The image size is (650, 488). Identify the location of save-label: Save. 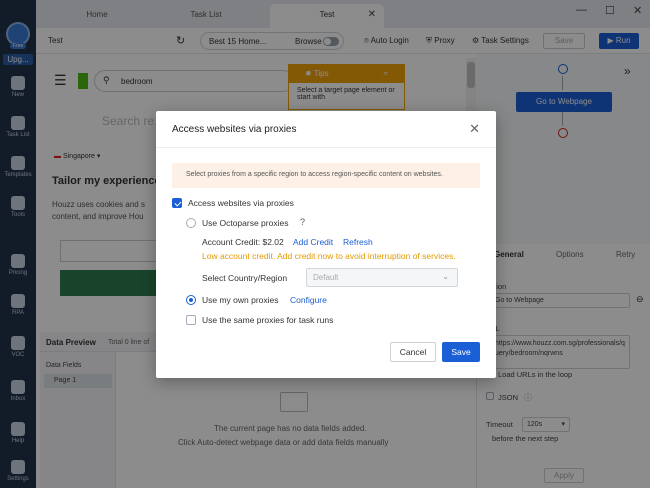
(461, 352).